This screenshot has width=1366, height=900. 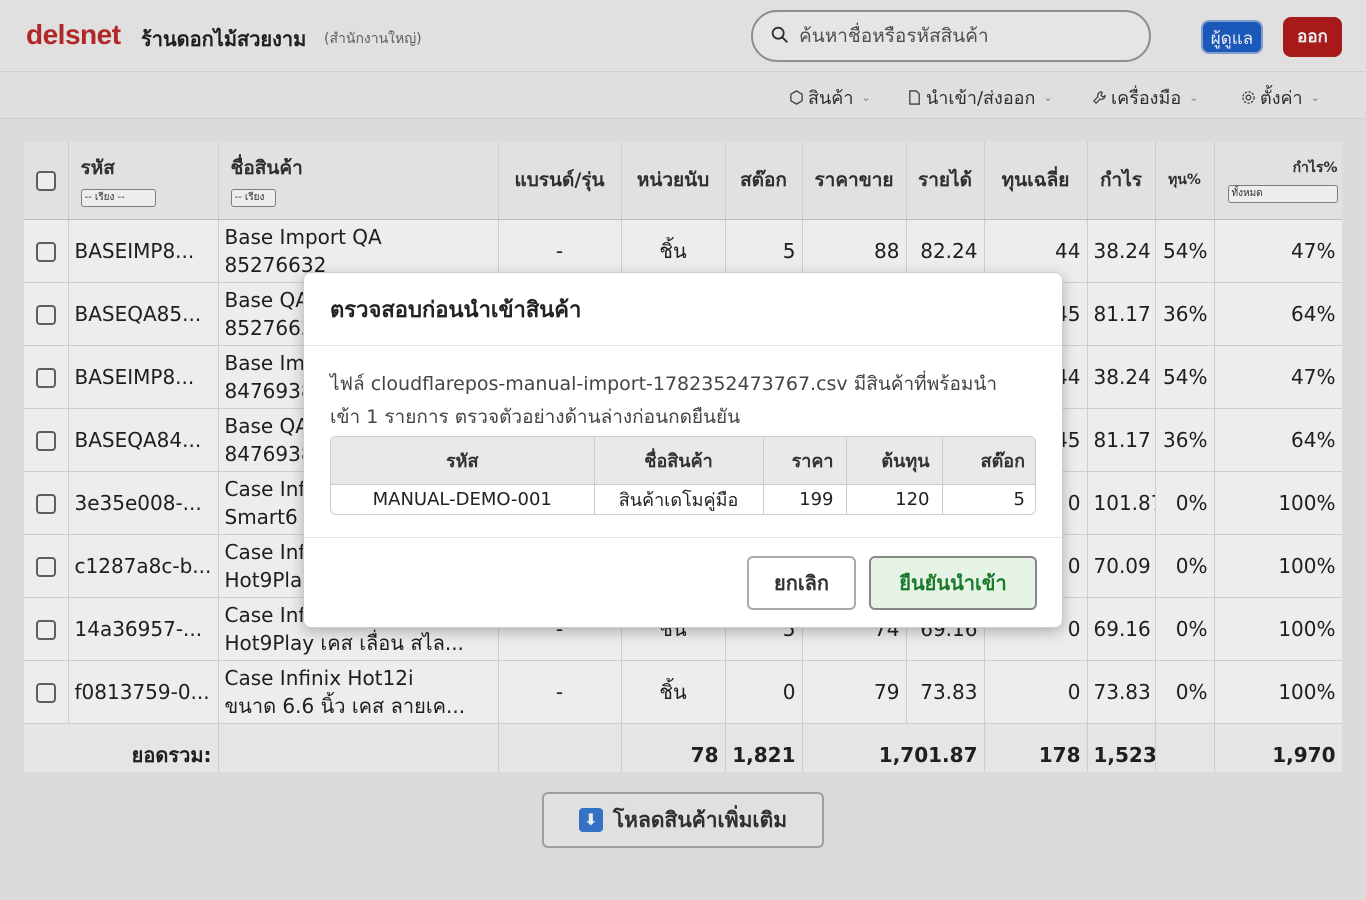 I want to click on preview-stock: 5, so click(x=1019, y=499).